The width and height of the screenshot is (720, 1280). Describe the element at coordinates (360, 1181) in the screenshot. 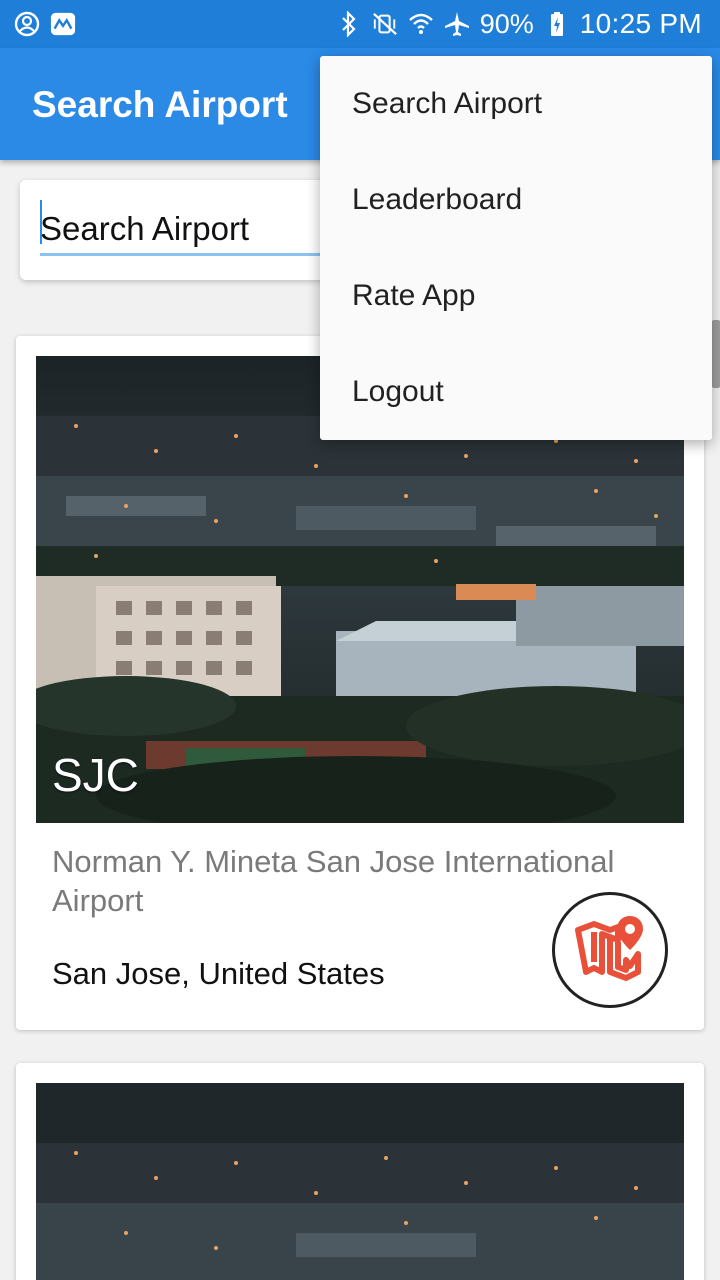

I see `airport-photo` at that location.